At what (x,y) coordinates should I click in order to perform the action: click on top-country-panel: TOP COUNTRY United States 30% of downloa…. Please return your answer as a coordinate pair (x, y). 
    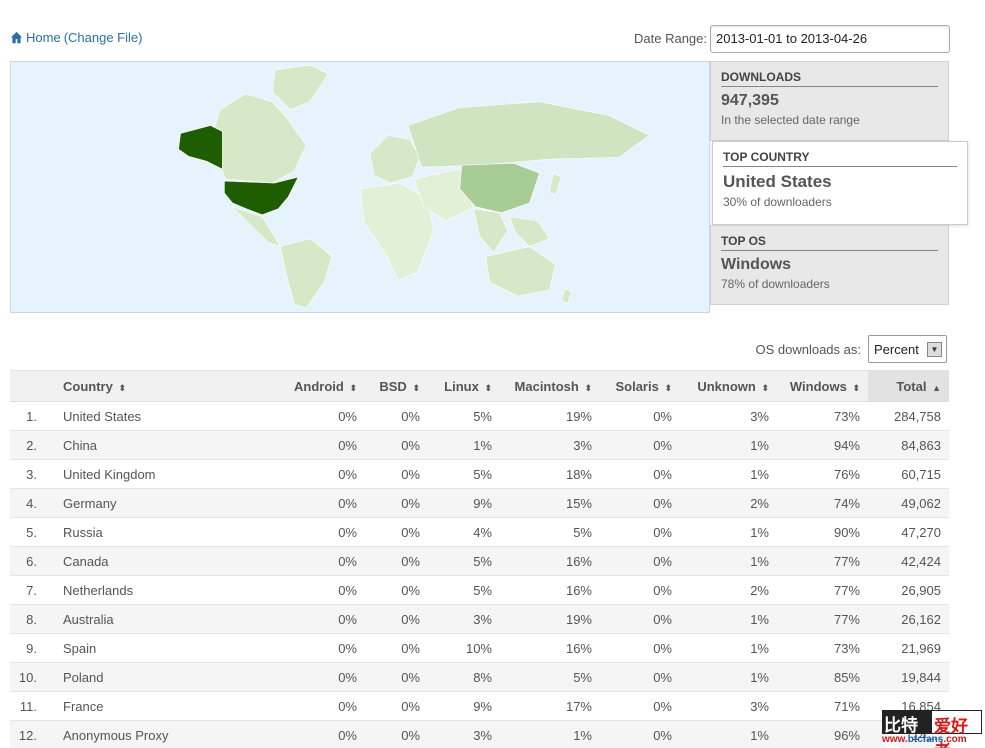
    Looking at the image, I should click on (840, 183).